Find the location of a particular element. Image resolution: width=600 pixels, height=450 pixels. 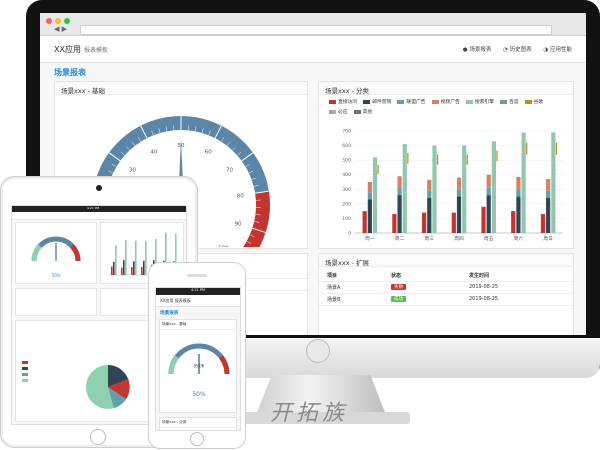

x-tick-label: 周日 is located at coordinates (548, 239).